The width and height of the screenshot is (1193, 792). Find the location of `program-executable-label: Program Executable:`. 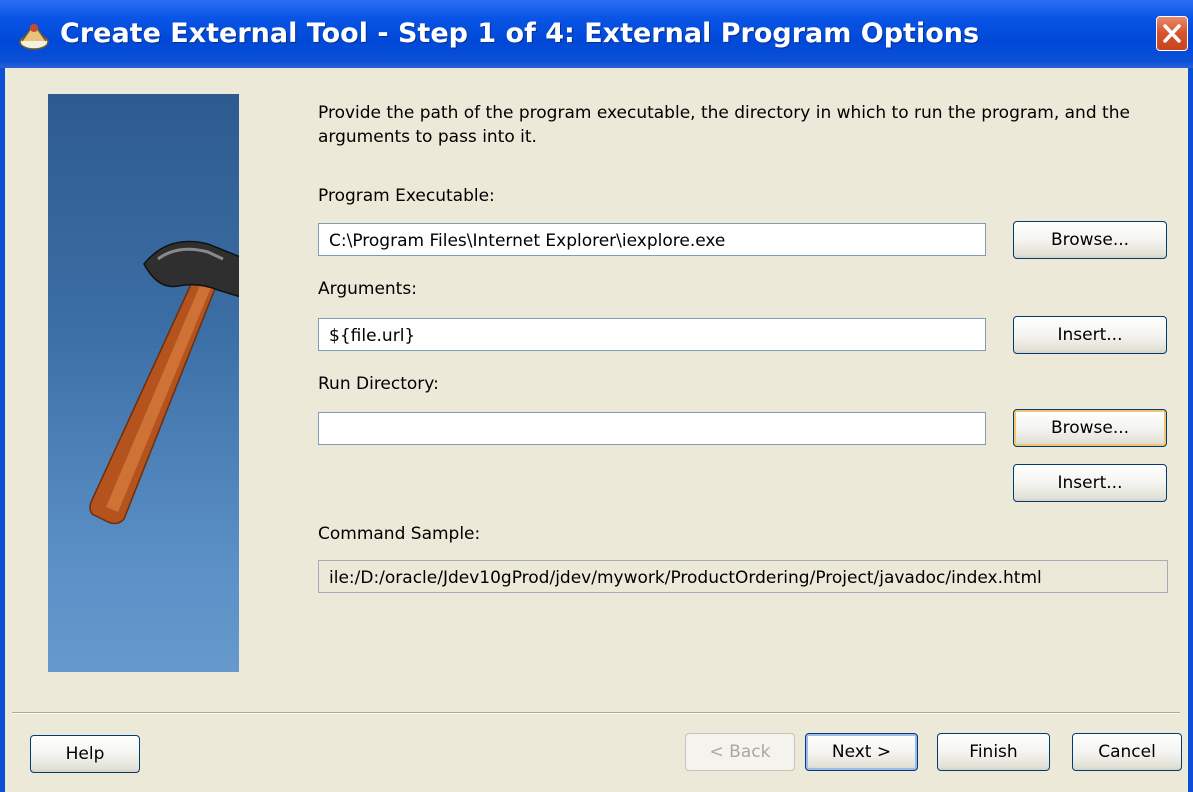

program-executable-label: Program Executable: is located at coordinates (406, 196).